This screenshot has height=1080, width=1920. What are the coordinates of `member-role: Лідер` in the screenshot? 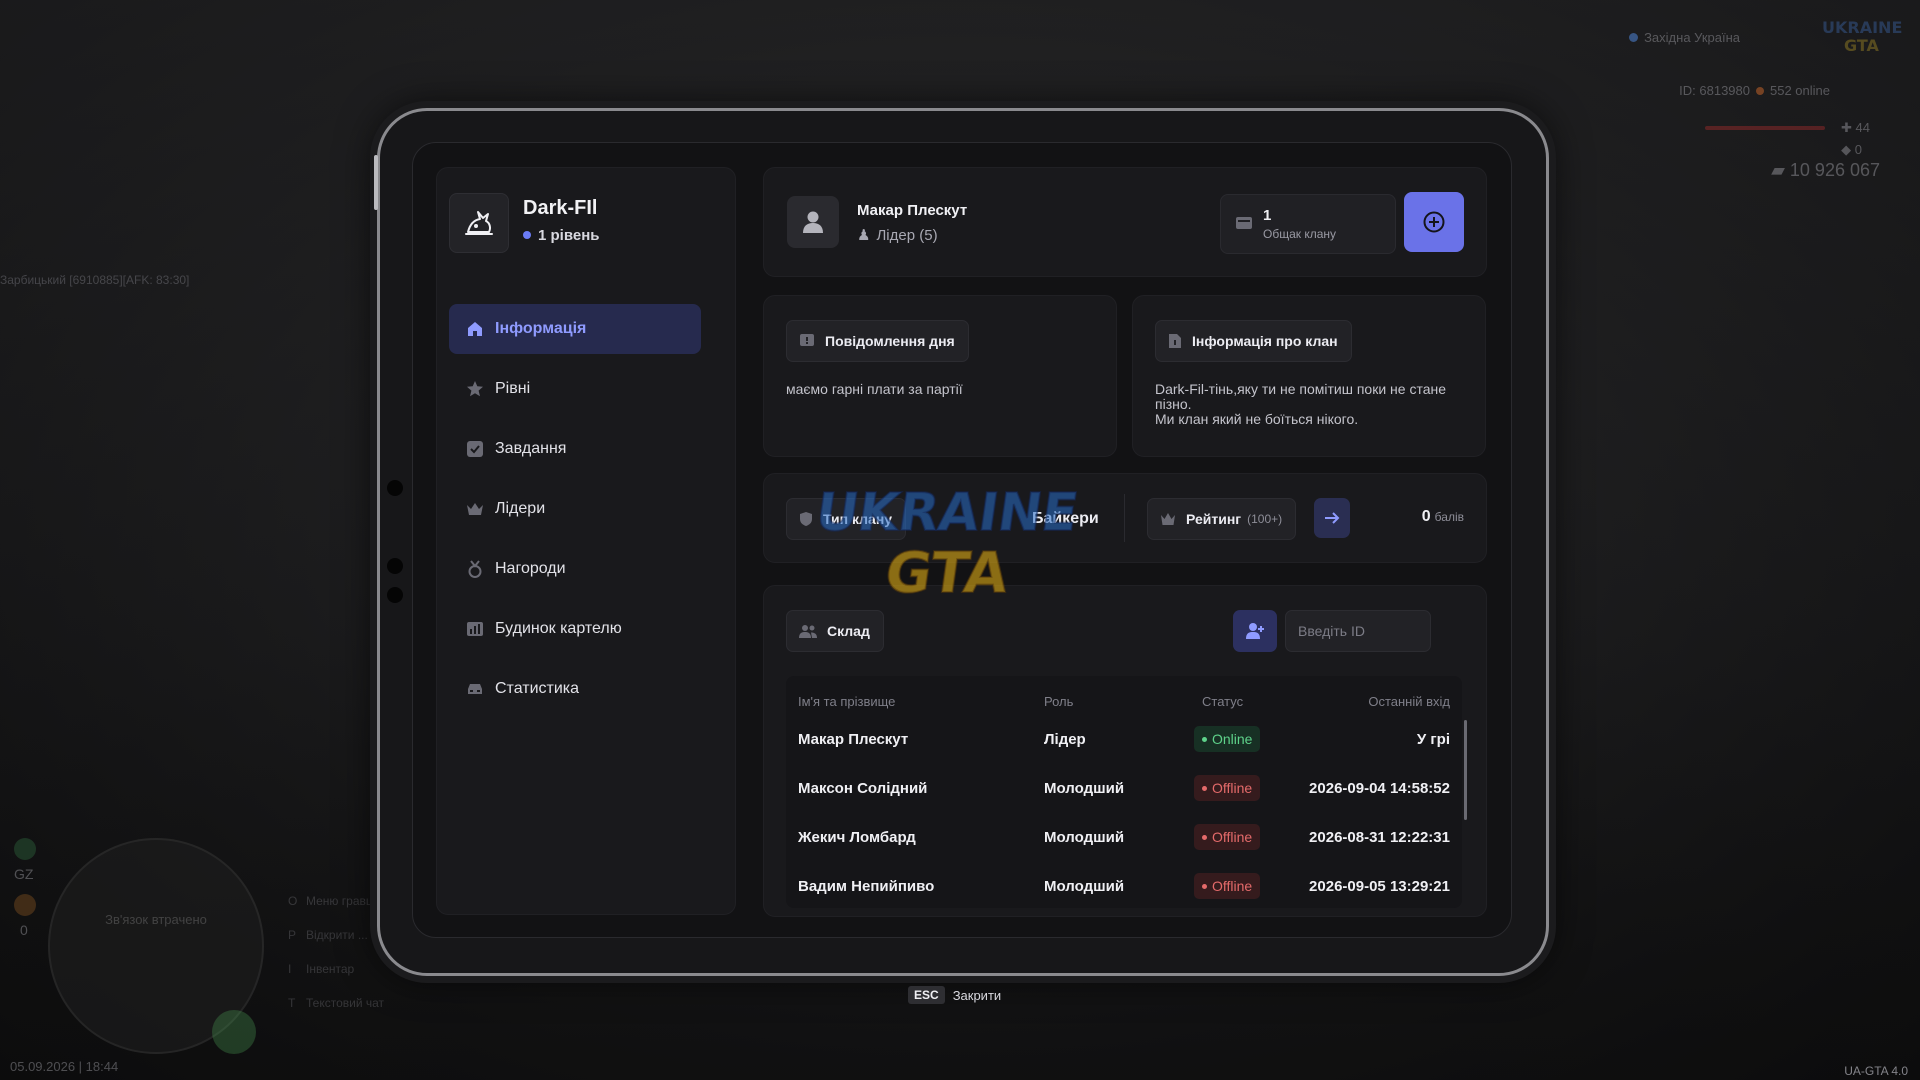 It's located at (1065, 739).